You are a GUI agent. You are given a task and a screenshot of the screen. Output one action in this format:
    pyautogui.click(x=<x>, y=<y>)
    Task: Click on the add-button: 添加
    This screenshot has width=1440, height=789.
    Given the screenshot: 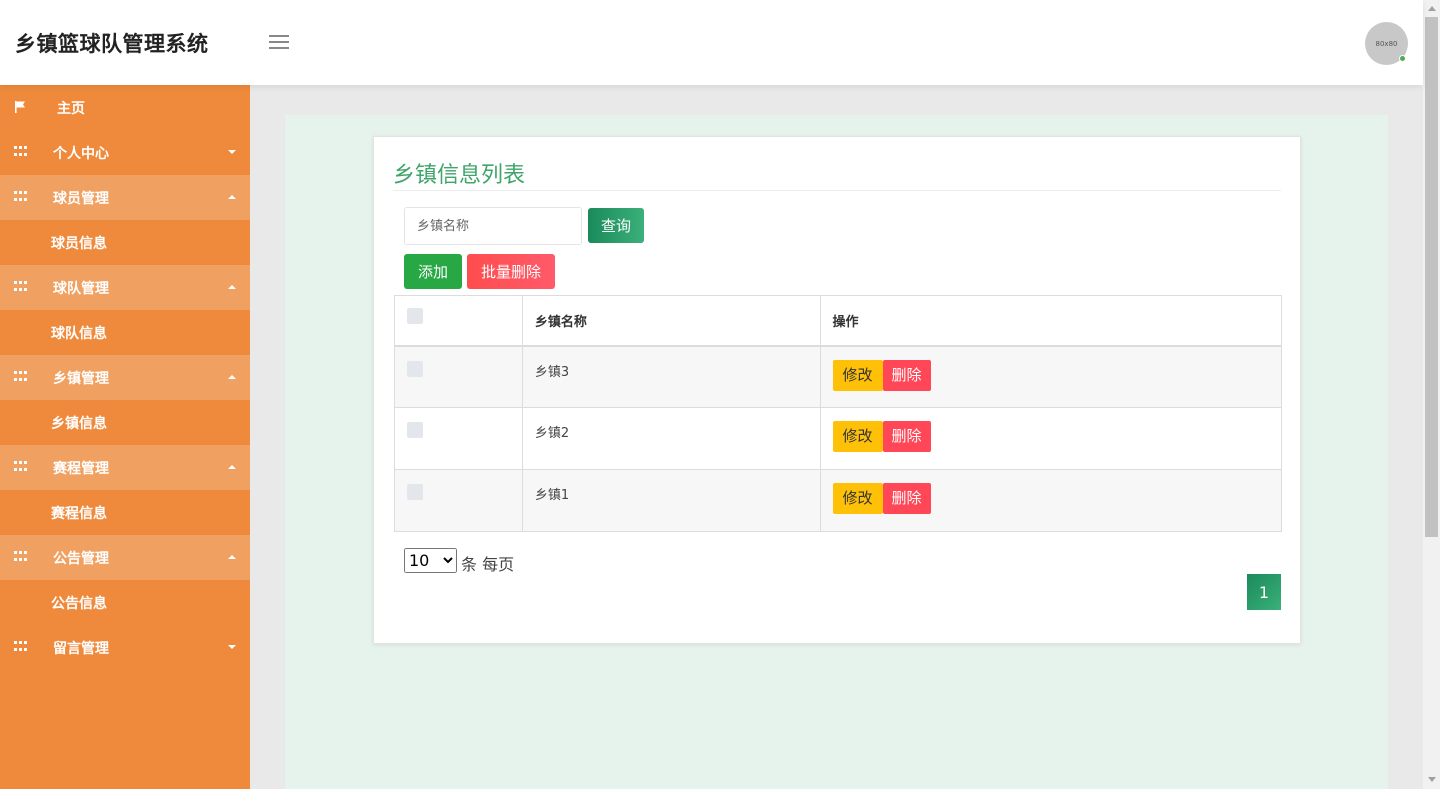 What is the action you would take?
    pyautogui.click(x=433, y=271)
    